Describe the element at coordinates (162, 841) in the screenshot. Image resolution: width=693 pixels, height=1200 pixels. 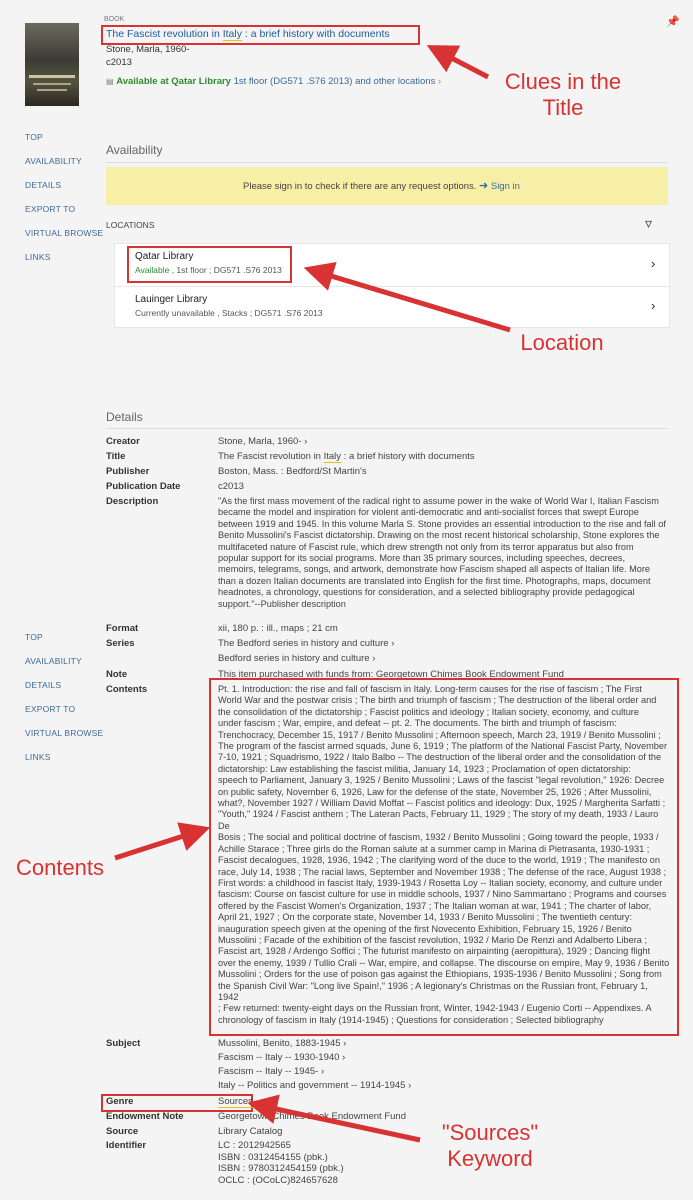
I see `contents-callout-arrow` at that location.